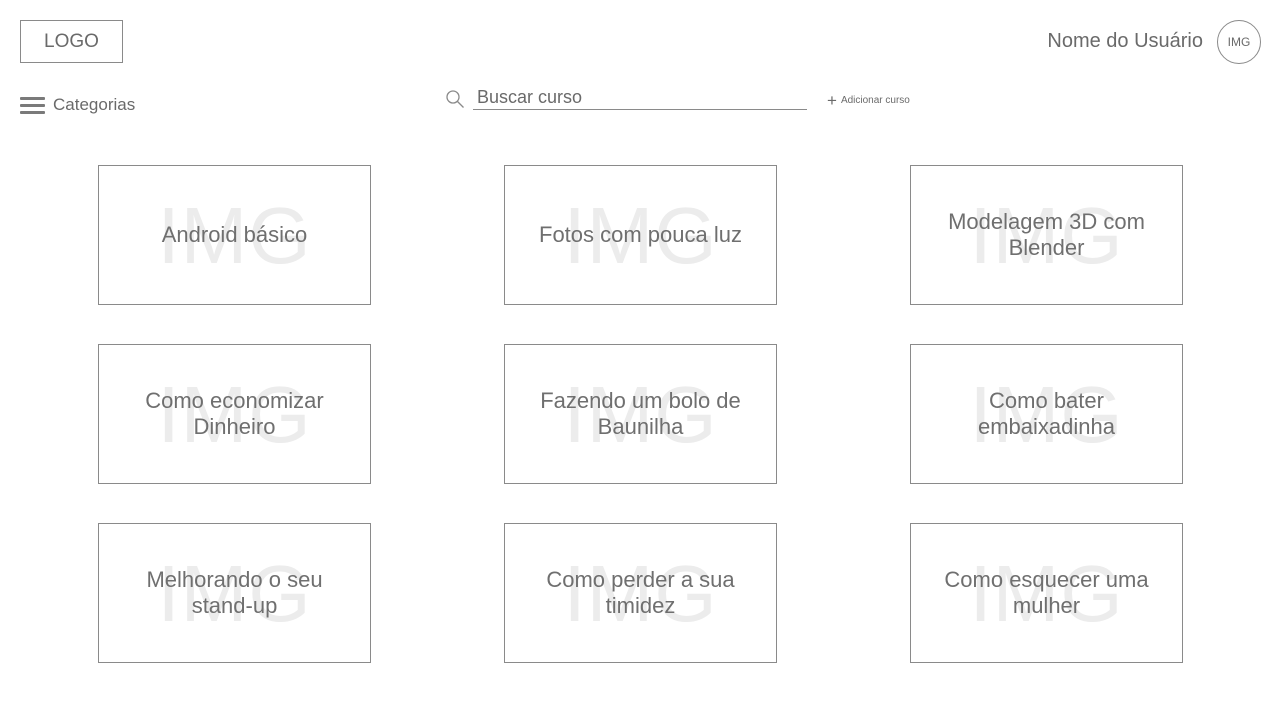 The image size is (1280, 720). I want to click on hamburger-icon, so click(32, 105).